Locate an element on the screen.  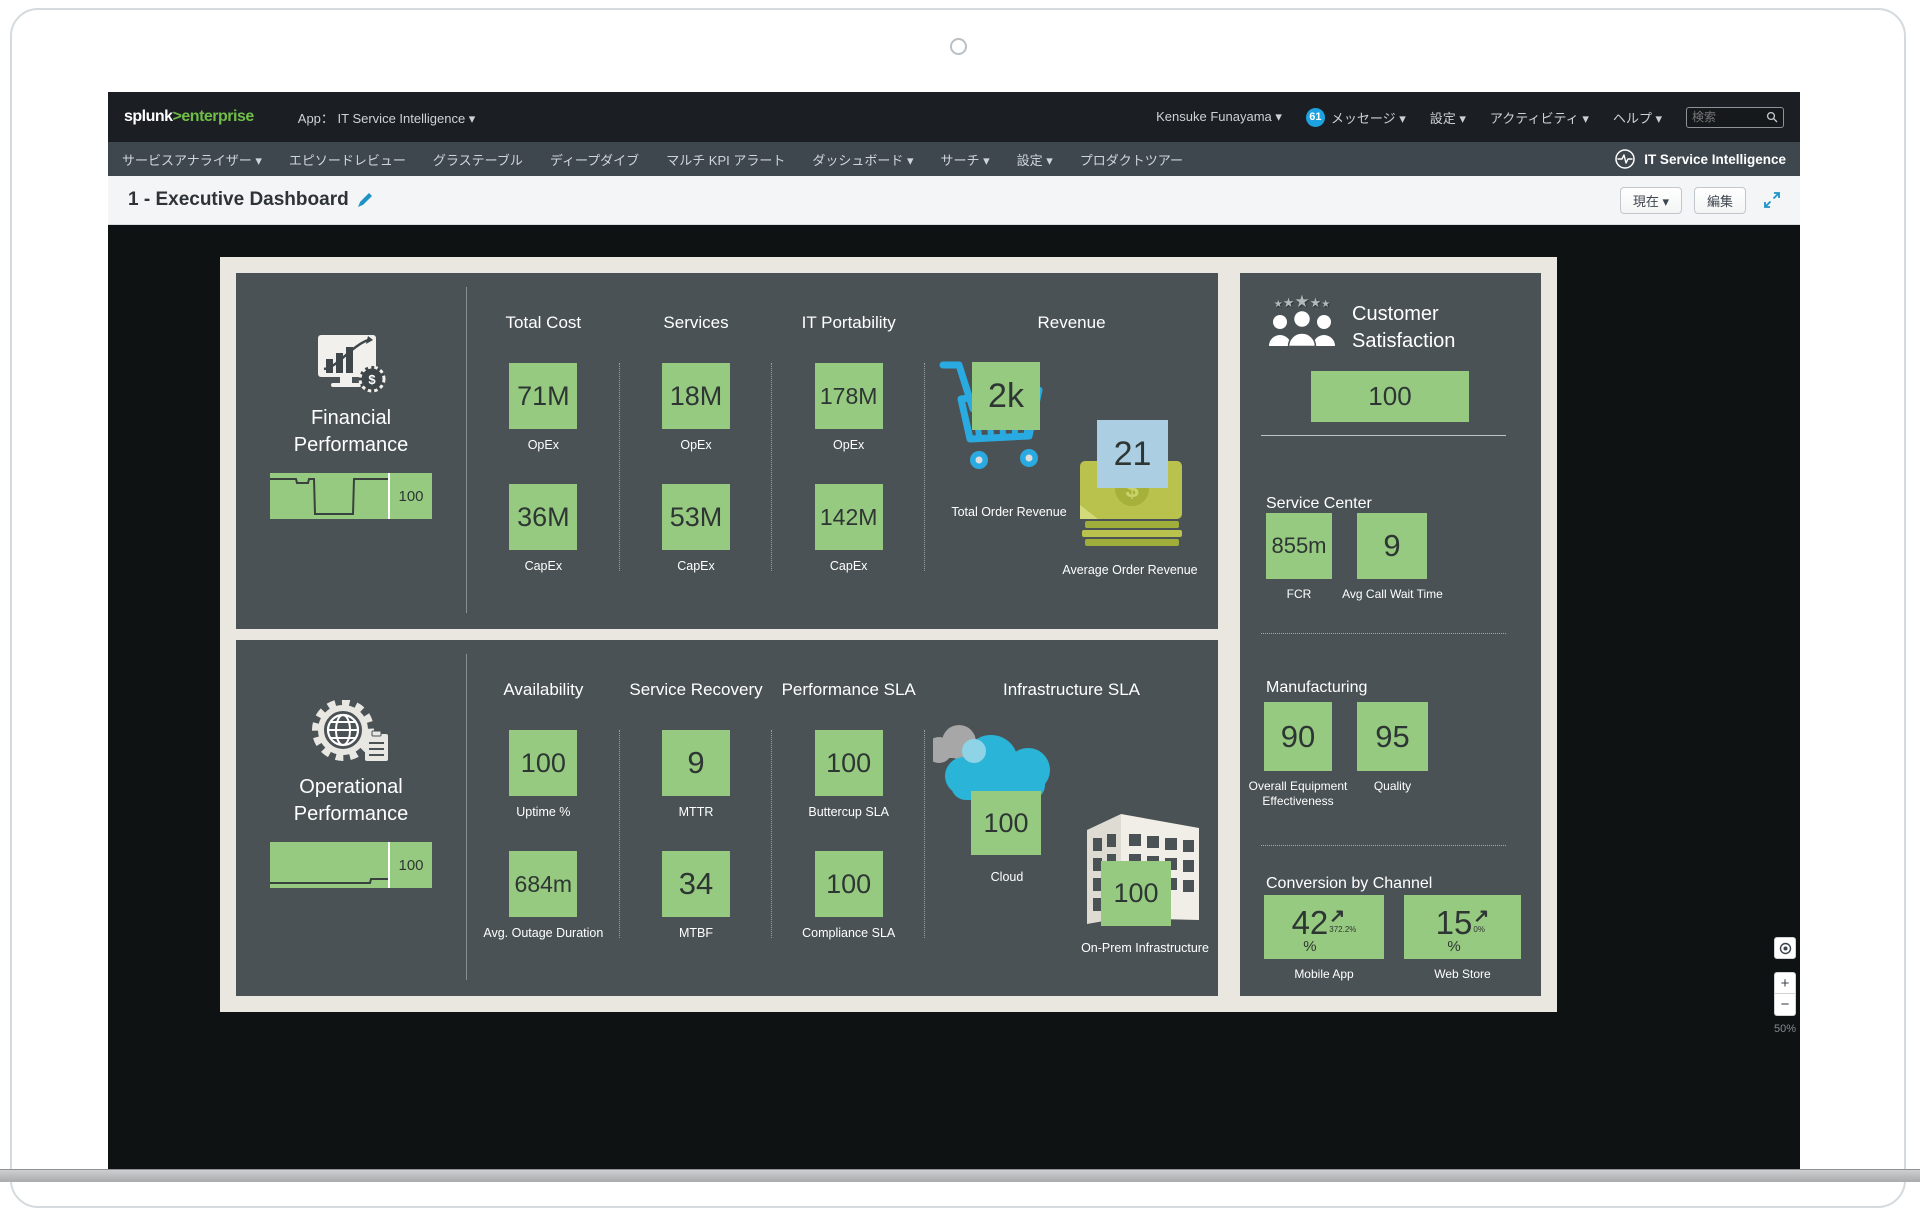
messages-menu: 61 メッセージ ▾ is located at coordinates (1356, 117).